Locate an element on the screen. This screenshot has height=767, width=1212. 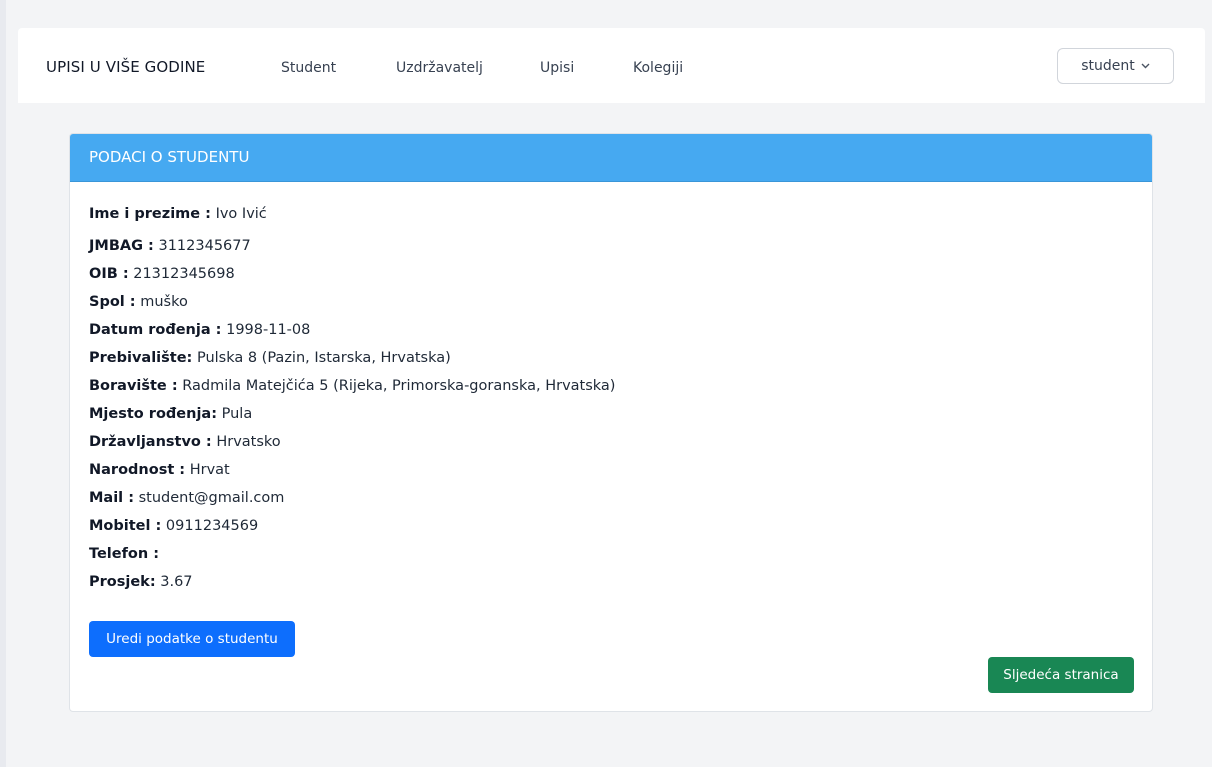
field-value: 0911234569 is located at coordinates (210, 526).